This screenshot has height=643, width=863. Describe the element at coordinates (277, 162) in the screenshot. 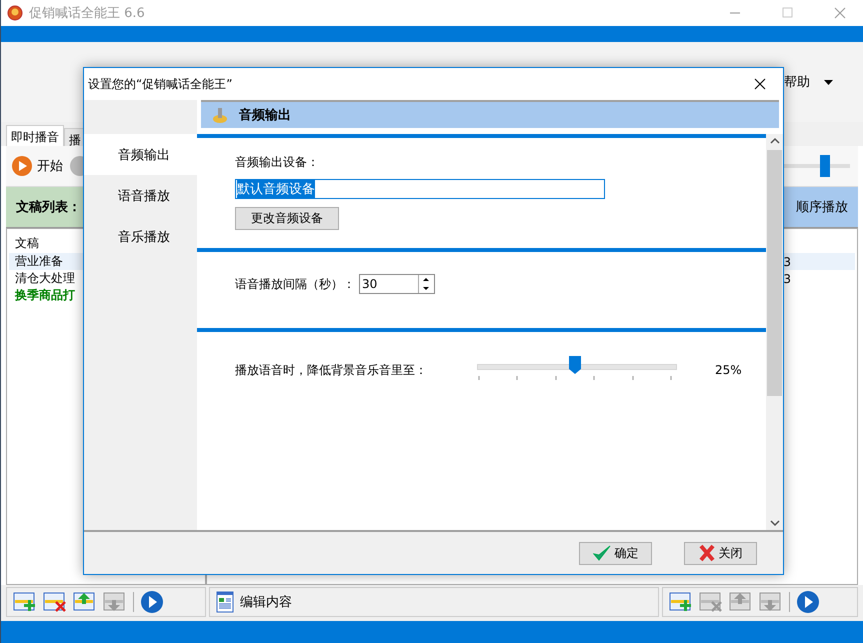

I see `field-label: 音频输出设备：` at that location.